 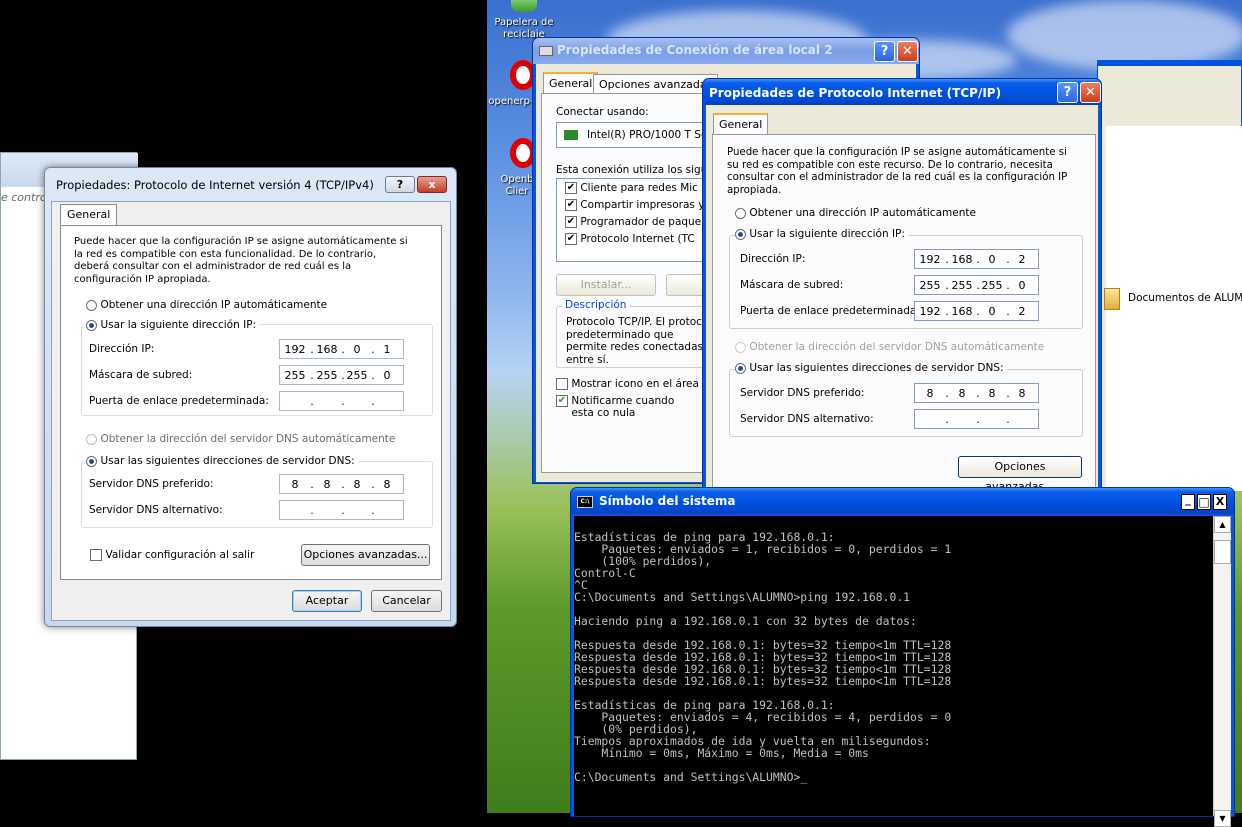 I want to click on lan-close-button: ✕, so click(x=907, y=51).